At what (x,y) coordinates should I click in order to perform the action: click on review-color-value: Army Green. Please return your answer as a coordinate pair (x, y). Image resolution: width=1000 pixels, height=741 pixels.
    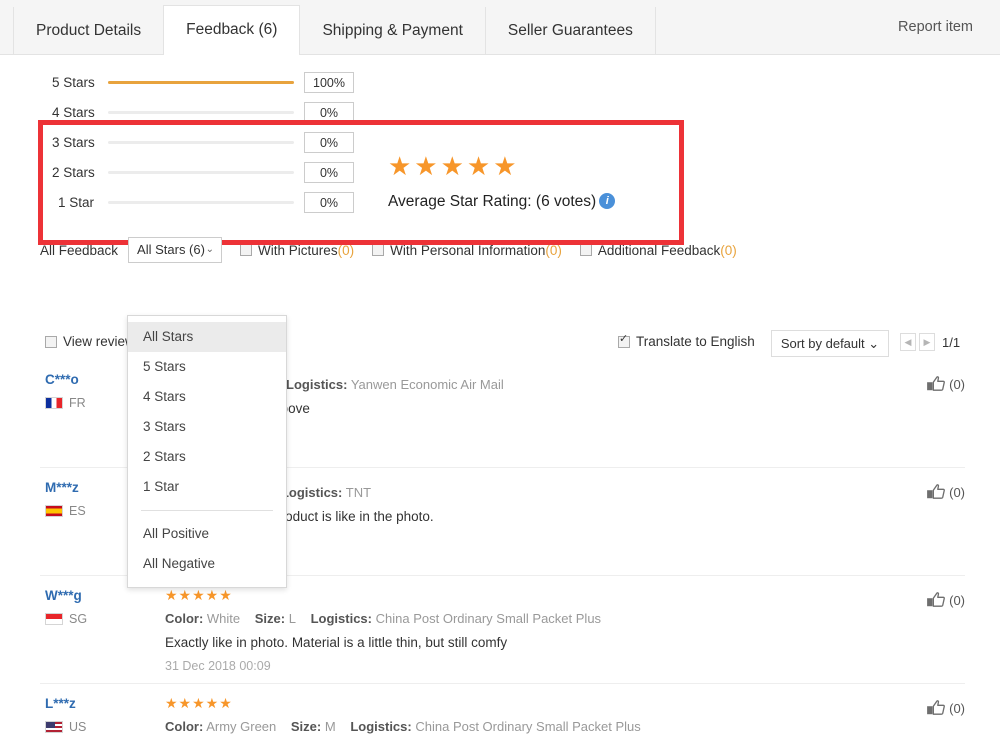
    Looking at the image, I should click on (241, 726).